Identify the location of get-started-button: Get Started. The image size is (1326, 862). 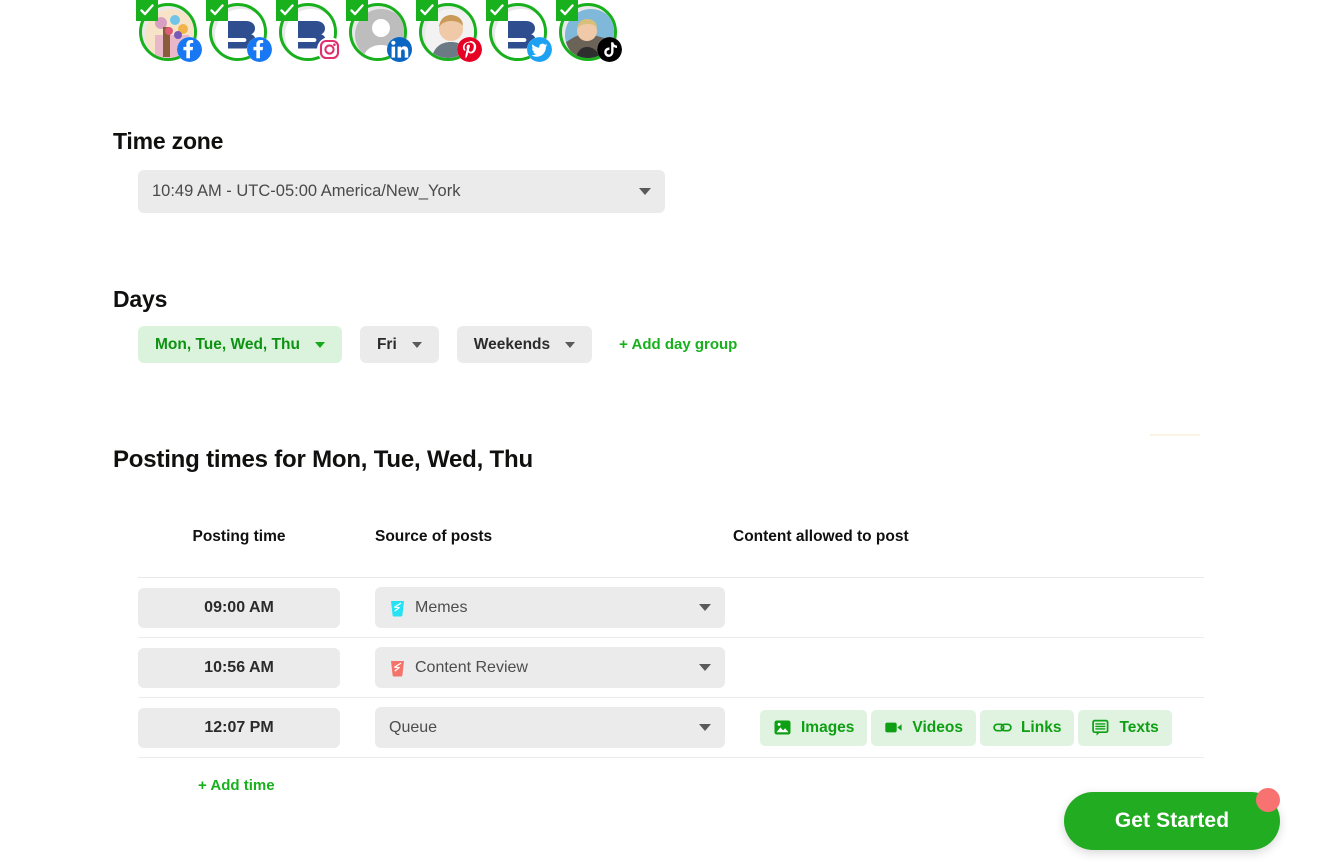
(1172, 821).